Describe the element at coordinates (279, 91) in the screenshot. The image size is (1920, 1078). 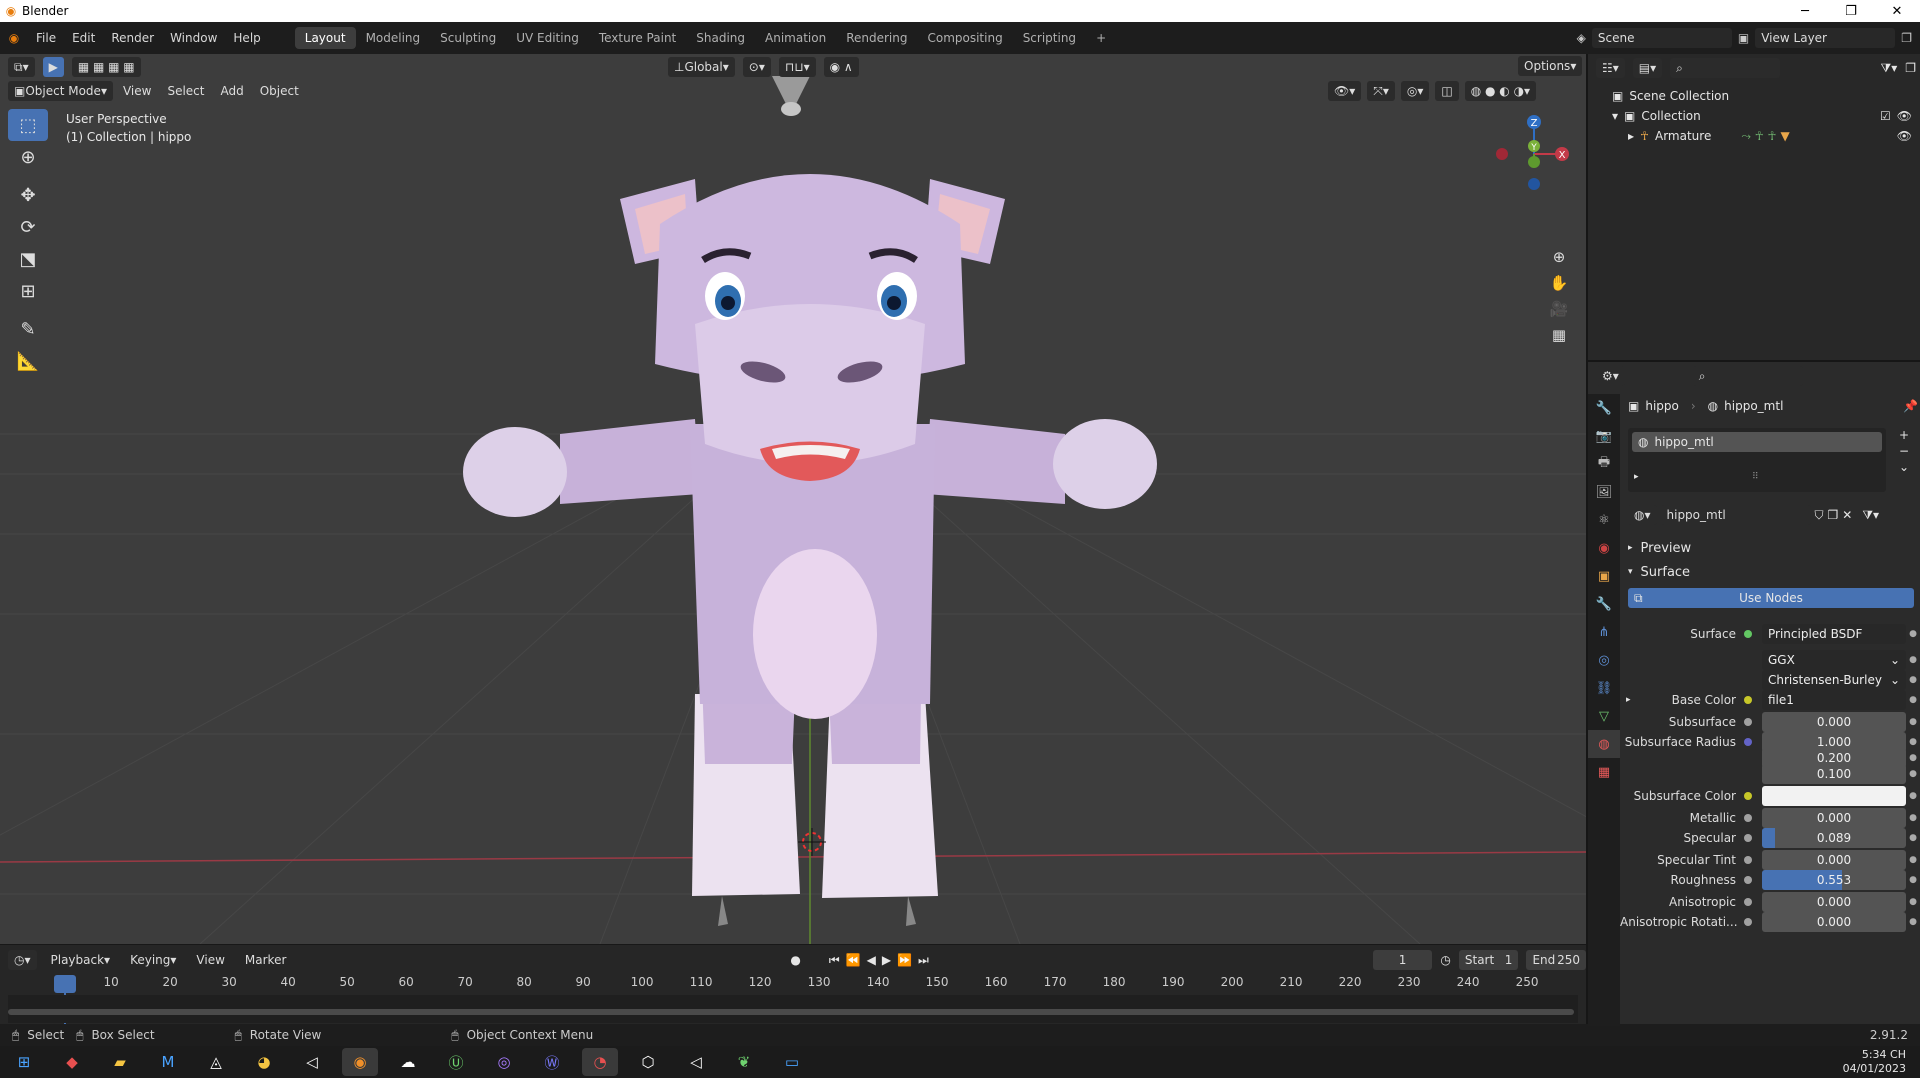
I see `menu-object: Object` at that location.